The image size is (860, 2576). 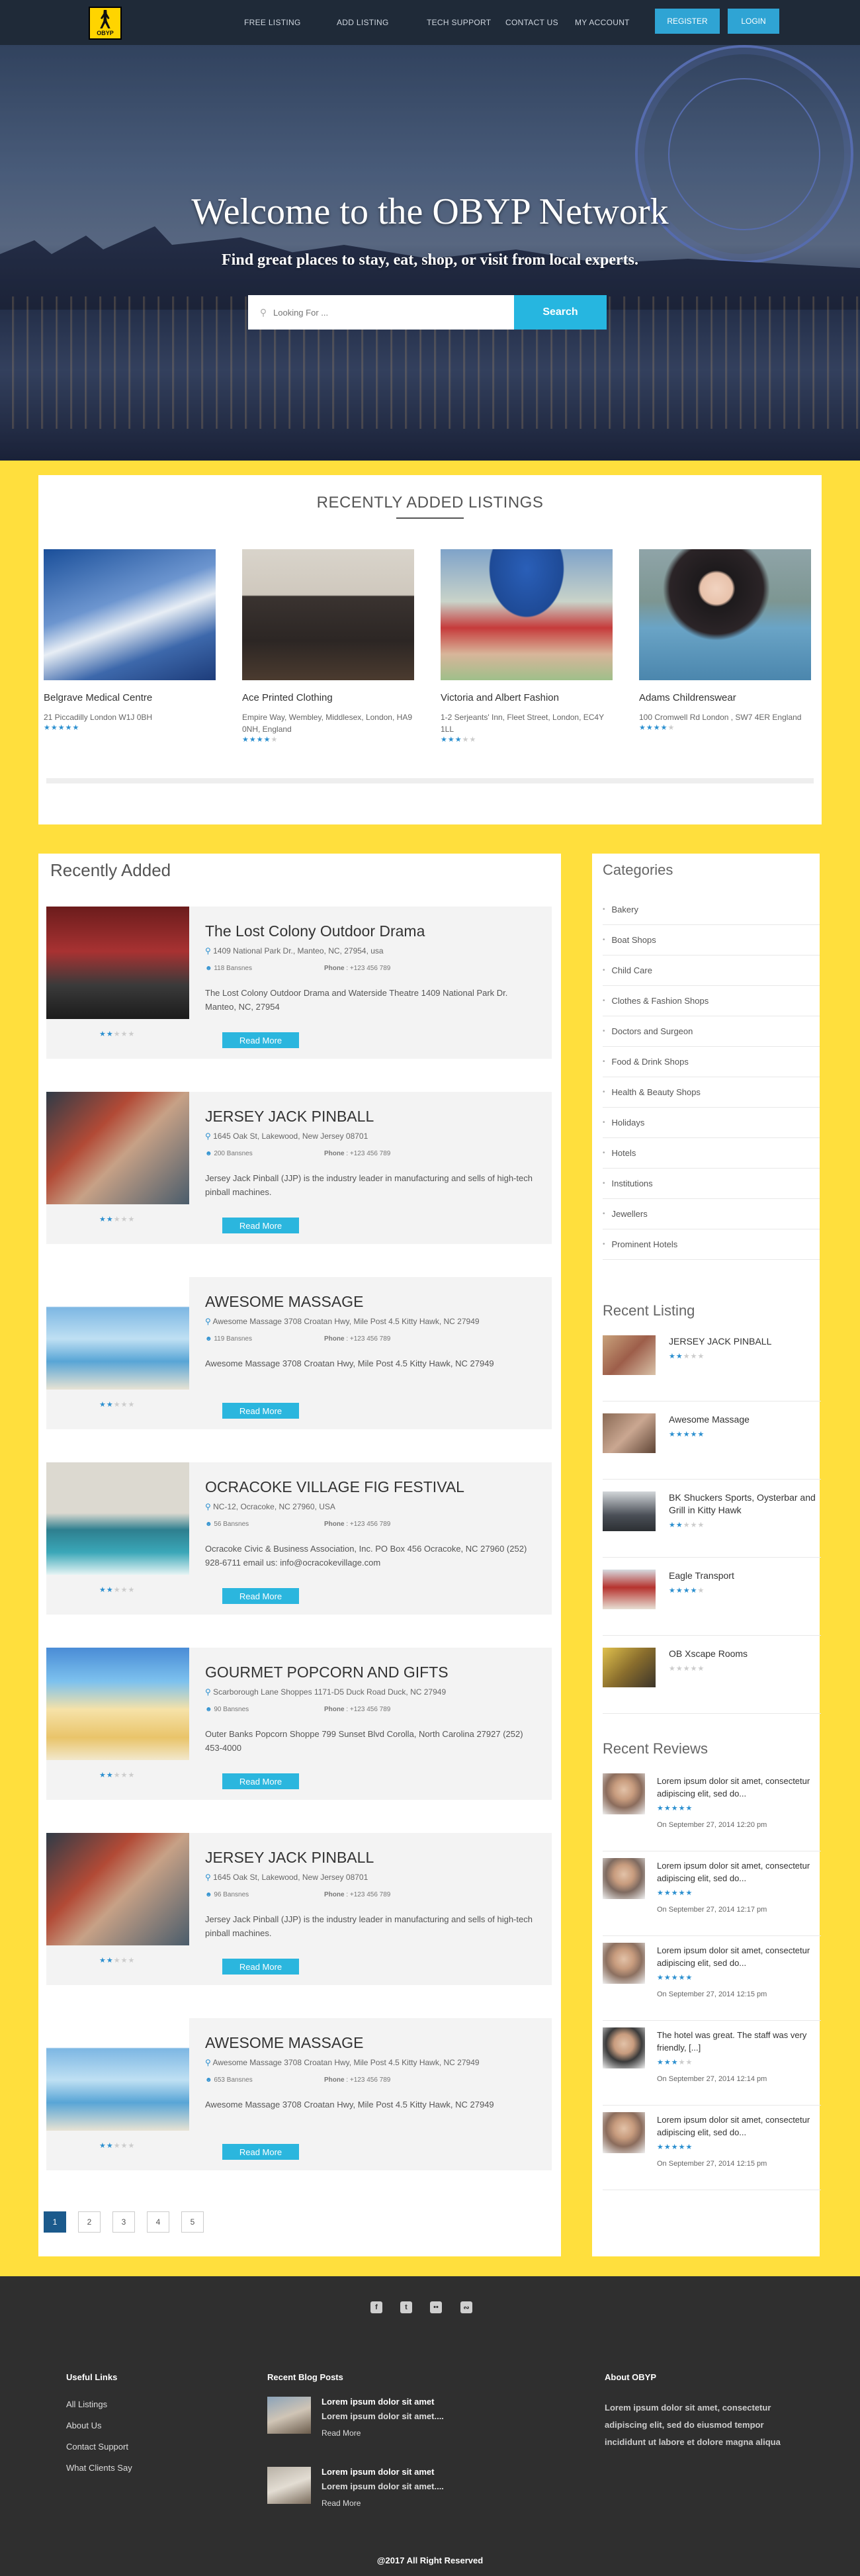 What do you see at coordinates (327, 1672) in the screenshot?
I see `listing-title: GOURMET POPCORN AND GIFTS` at bounding box center [327, 1672].